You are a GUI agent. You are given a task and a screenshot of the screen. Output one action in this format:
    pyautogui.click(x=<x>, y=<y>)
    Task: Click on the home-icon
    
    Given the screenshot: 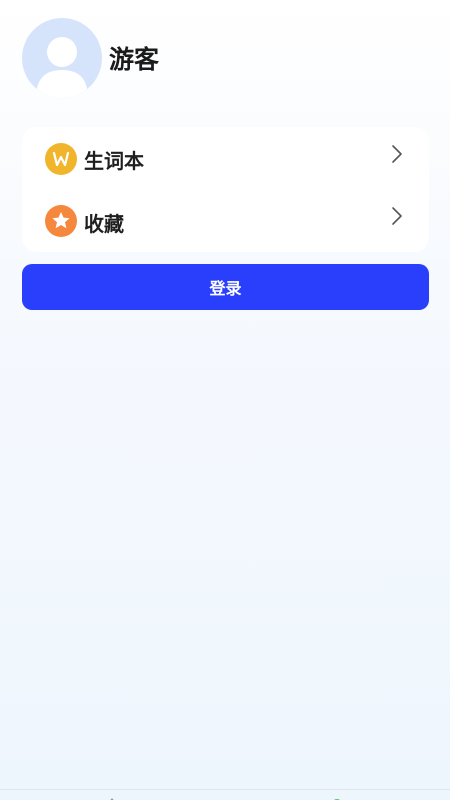 What is the action you would take?
    pyautogui.click(x=112, y=795)
    